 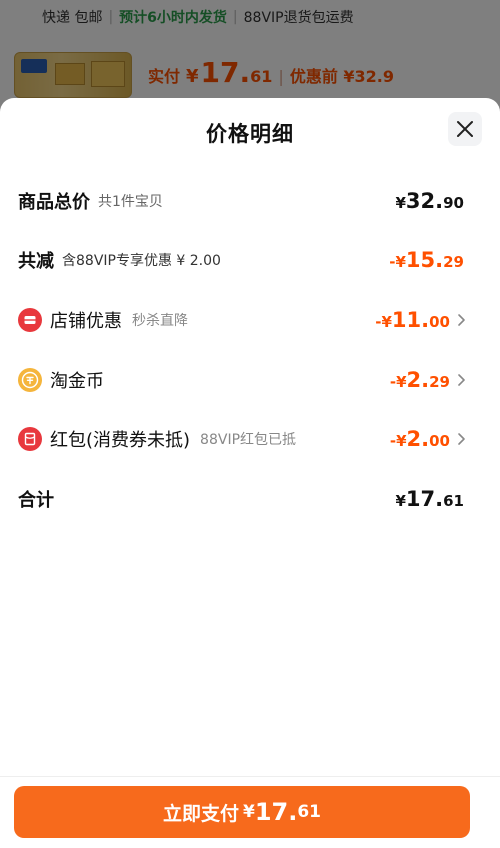 What do you see at coordinates (248, 440) in the screenshot?
I see `row-sub: 88VIP红包已抵` at bounding box center [248, 440].